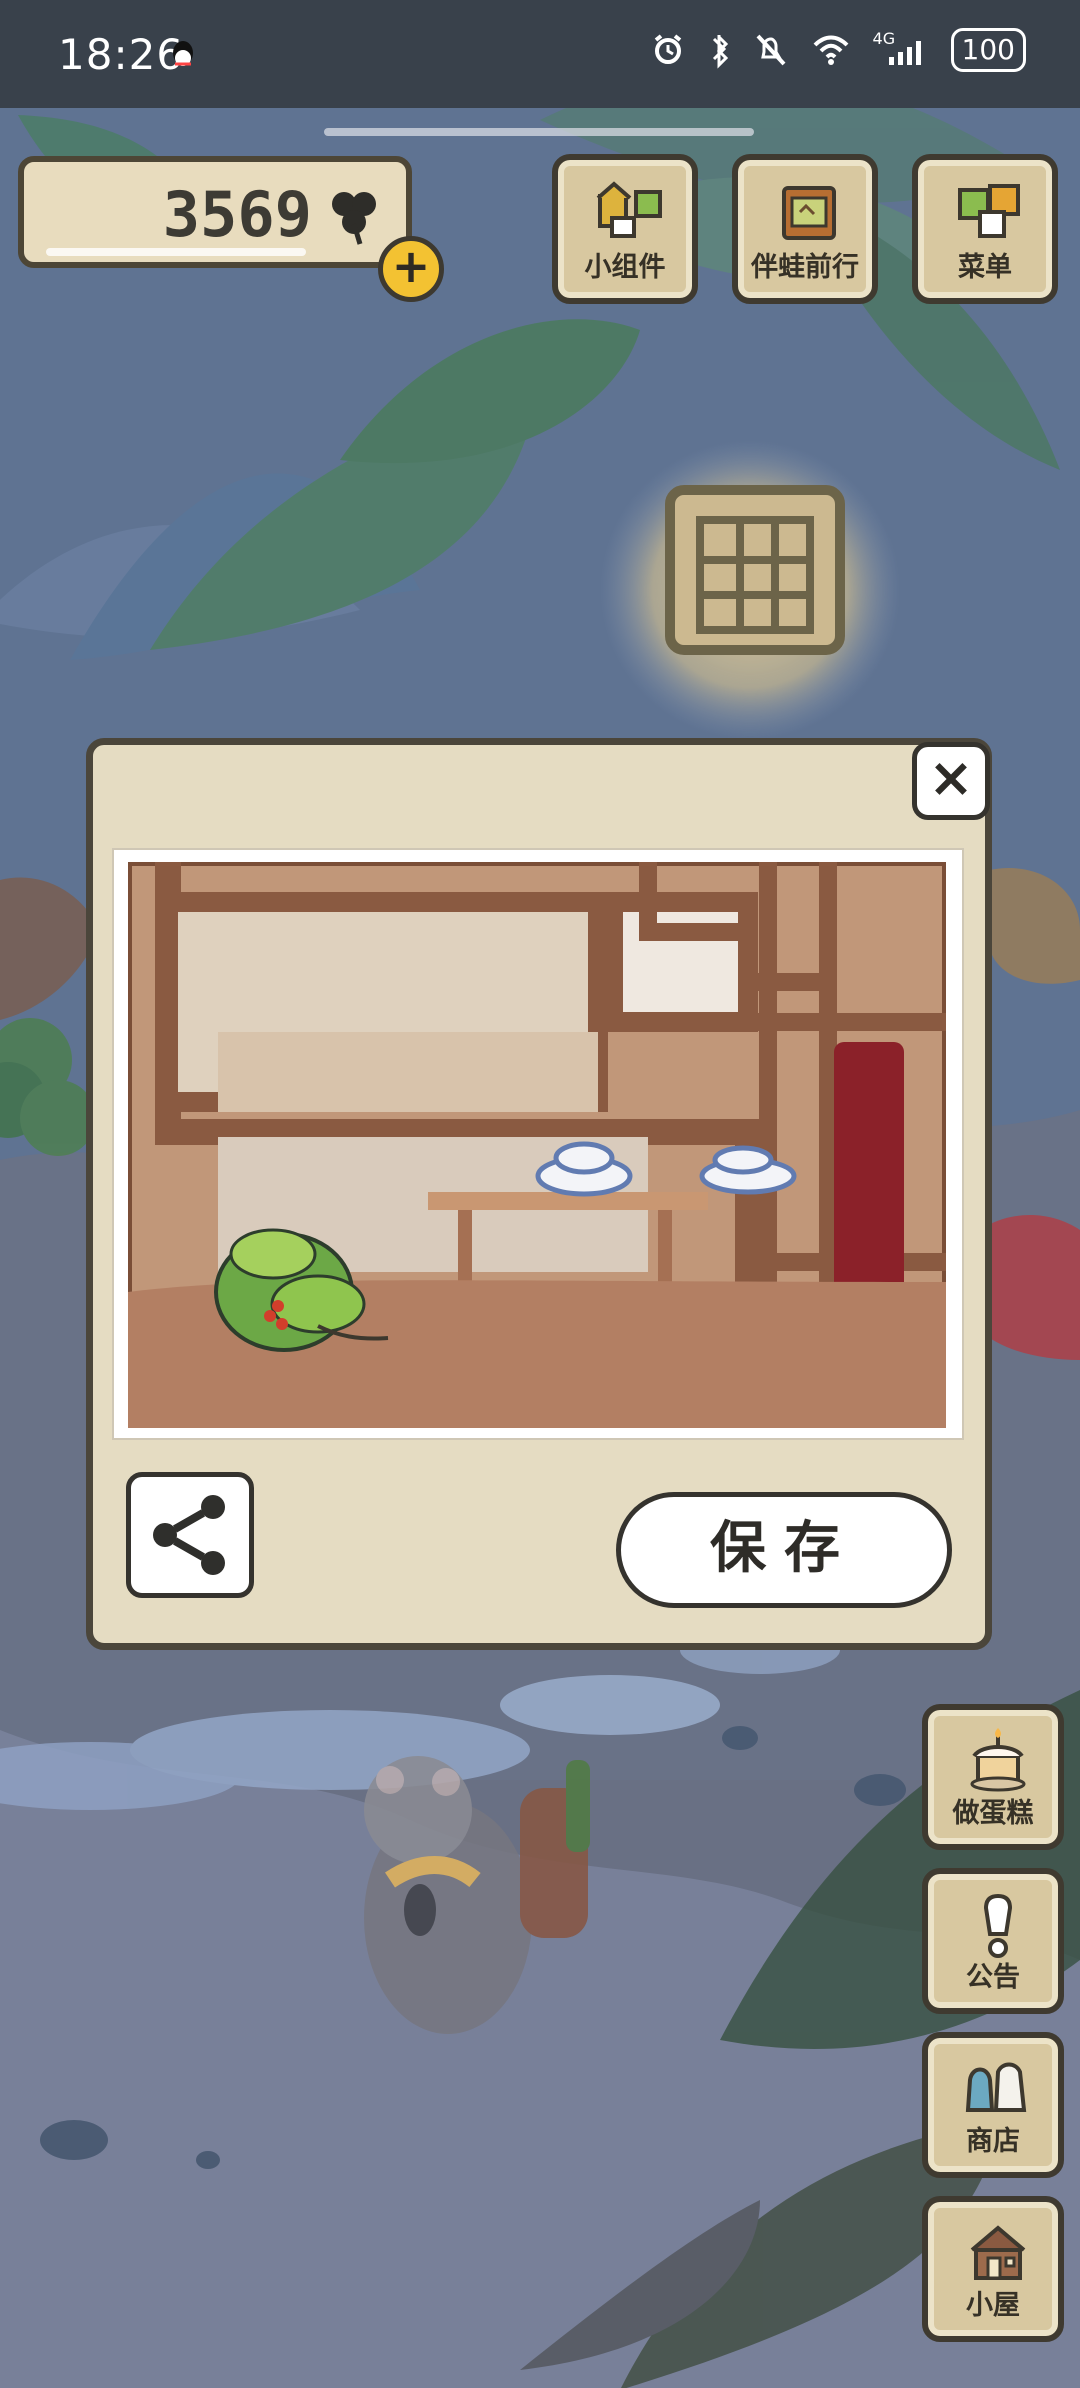 This screenshot has height=2388, width=1080. Describe the element at coordinates (629, 209) in the screenshot. I see `widget-icon` at that location.